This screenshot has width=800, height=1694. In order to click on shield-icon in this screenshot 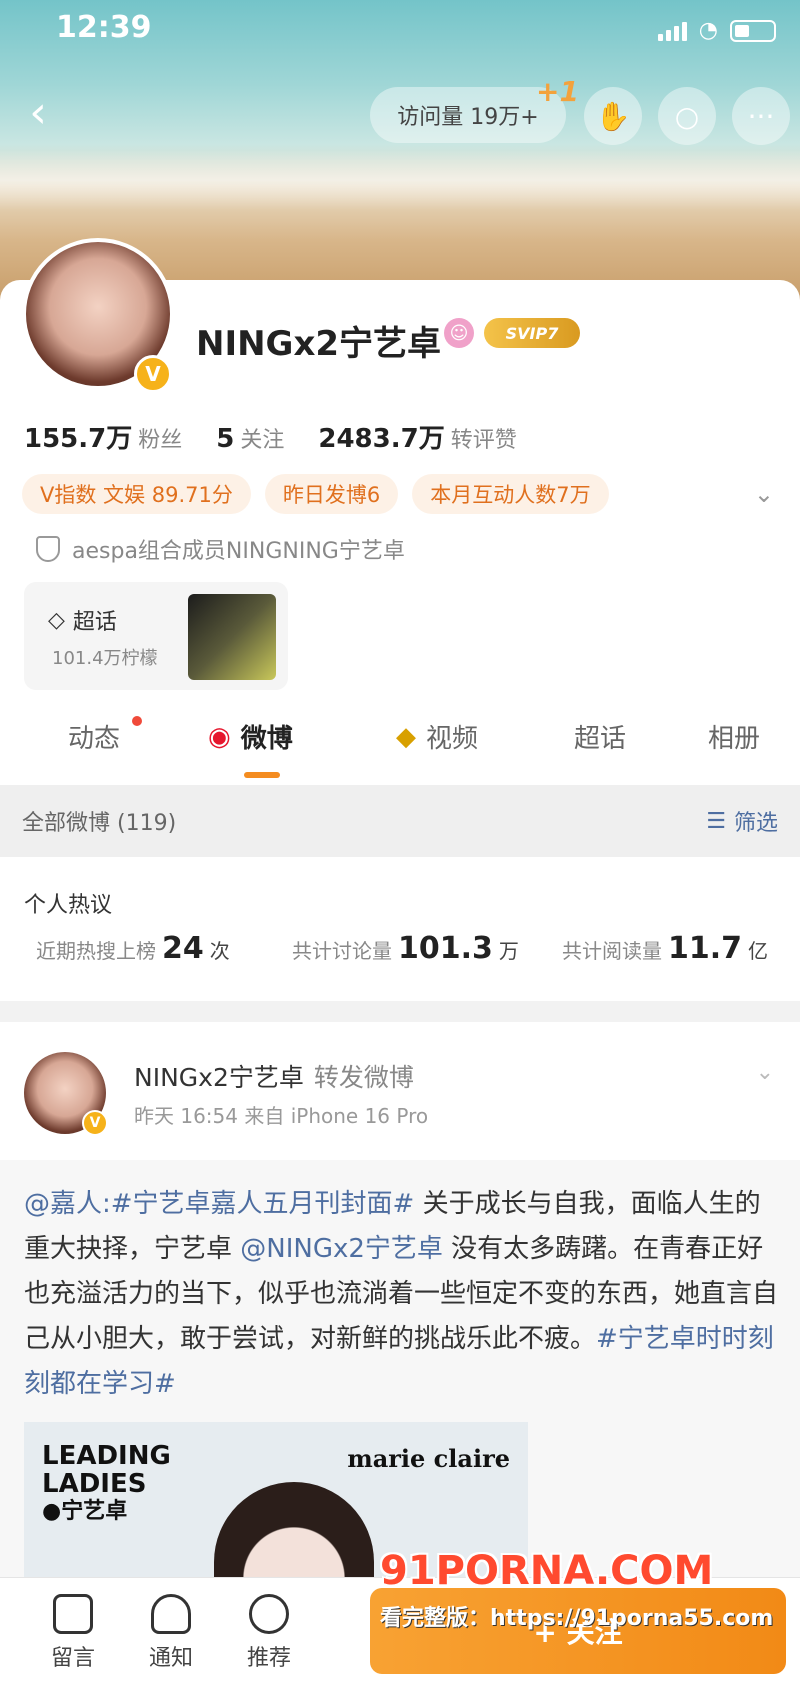, I will do `click(48, 549)`.